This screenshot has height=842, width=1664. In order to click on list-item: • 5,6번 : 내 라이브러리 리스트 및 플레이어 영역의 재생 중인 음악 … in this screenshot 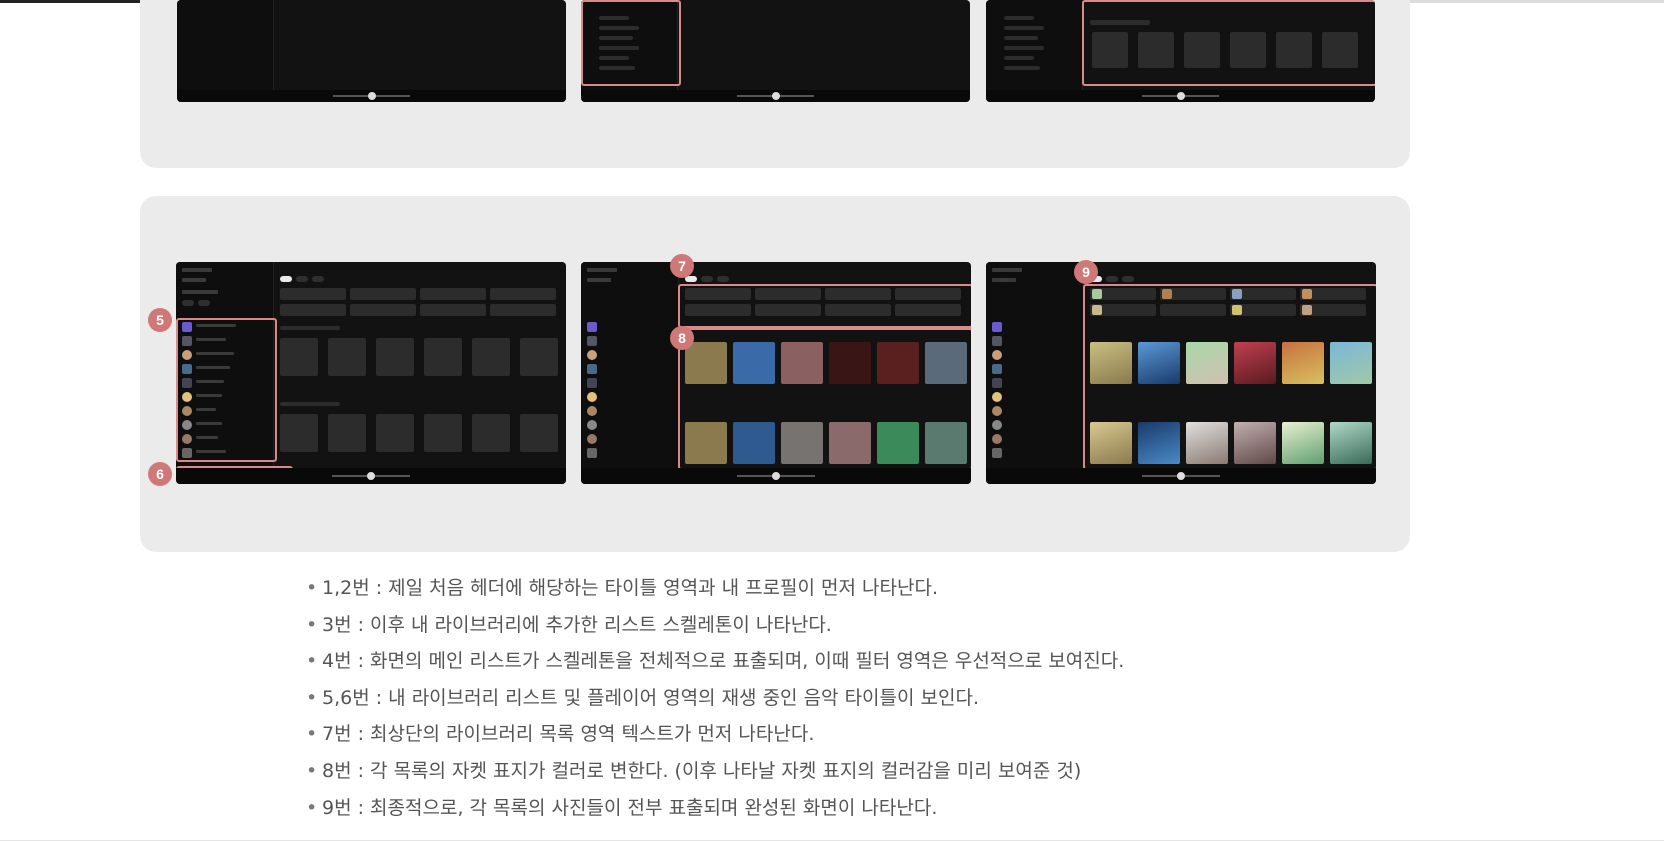, I will do `click(643, 697)`.